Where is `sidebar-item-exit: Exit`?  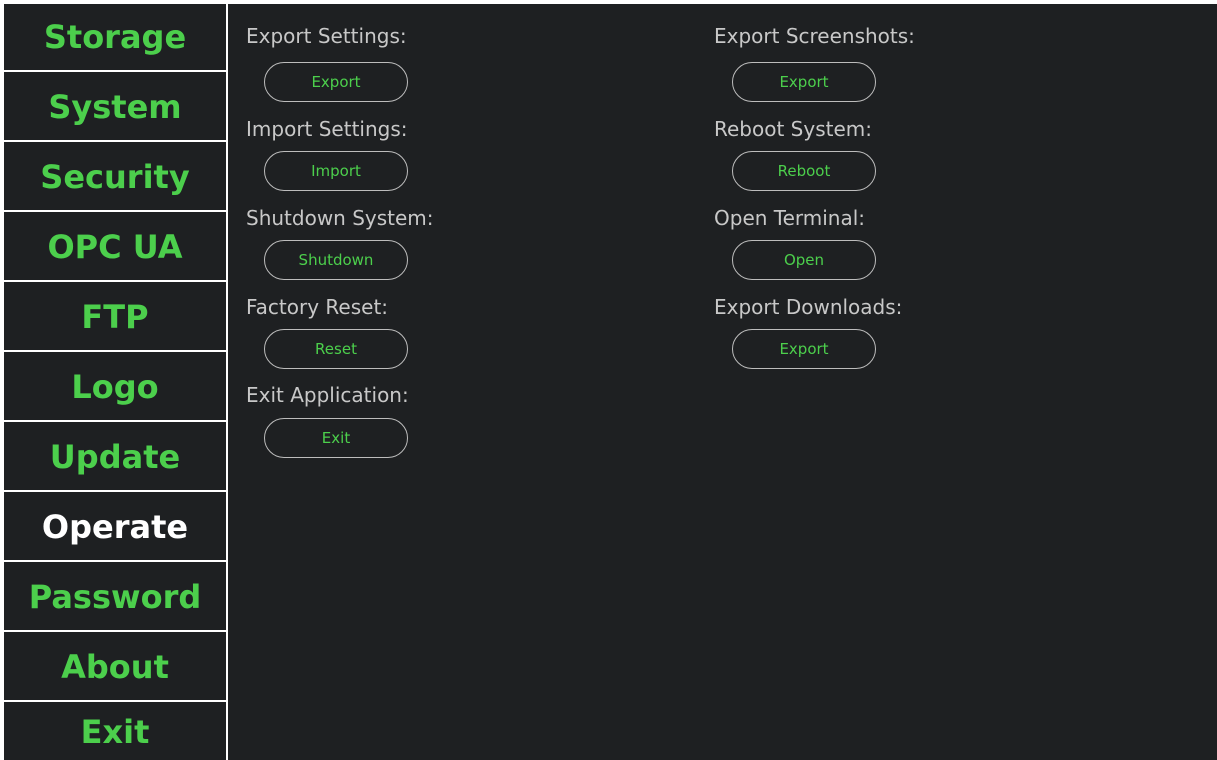 sidebar-item-exit: Exit is located at coordinates (115, 732).